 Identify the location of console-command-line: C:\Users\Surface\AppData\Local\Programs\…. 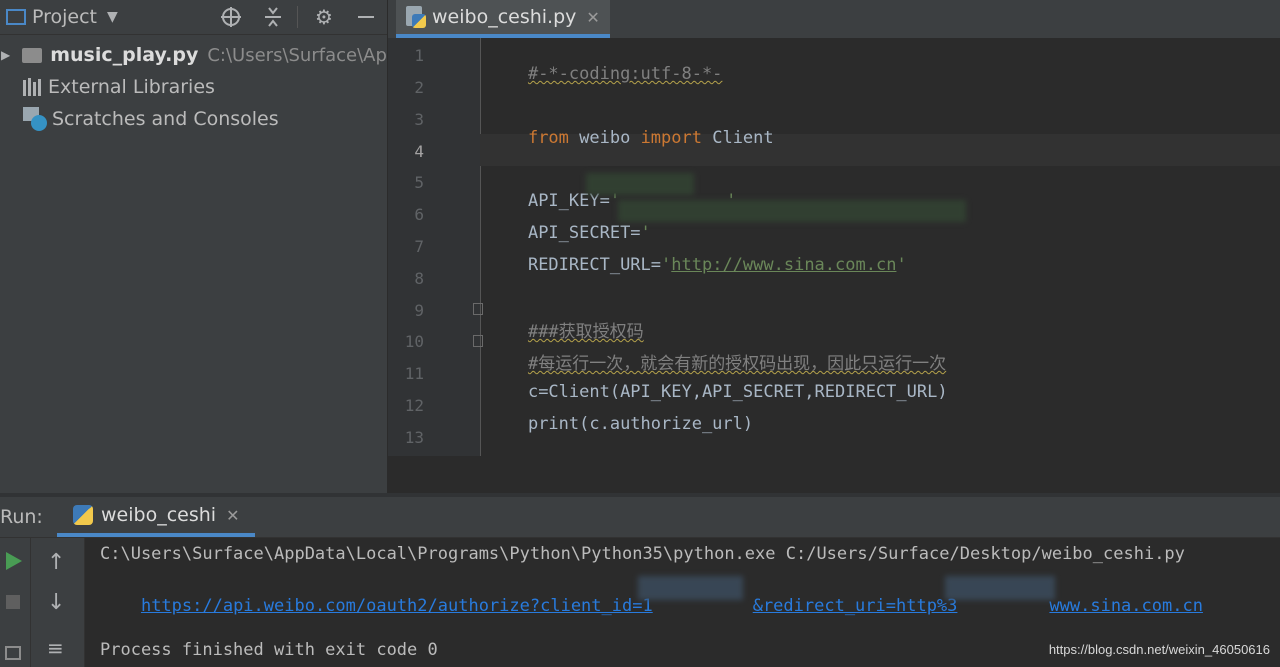
(642, 554).